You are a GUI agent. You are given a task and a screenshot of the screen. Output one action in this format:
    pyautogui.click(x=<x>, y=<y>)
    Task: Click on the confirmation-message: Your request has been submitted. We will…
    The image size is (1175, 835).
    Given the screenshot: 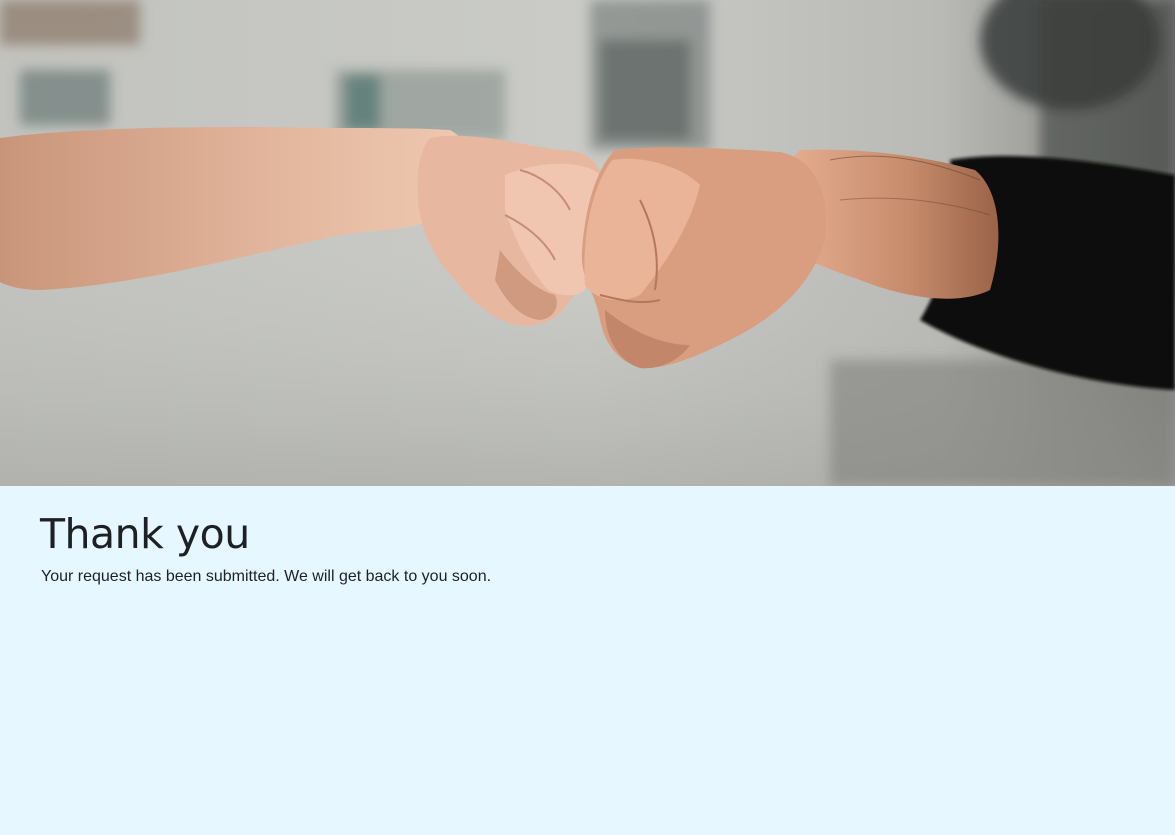 What is the action you would take?
    pyautogui.click(x=266, y=576)
    